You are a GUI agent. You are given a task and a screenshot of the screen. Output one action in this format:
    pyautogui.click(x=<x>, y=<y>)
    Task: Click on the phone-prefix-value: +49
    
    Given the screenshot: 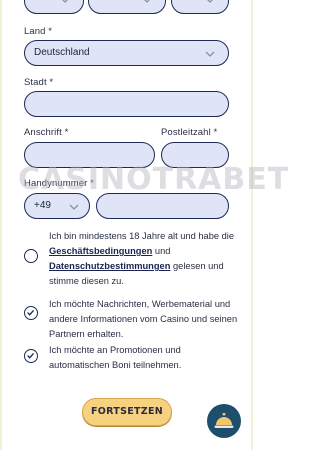 What is the action you would take?
    pyautogui.click(x=42, y=205)
    